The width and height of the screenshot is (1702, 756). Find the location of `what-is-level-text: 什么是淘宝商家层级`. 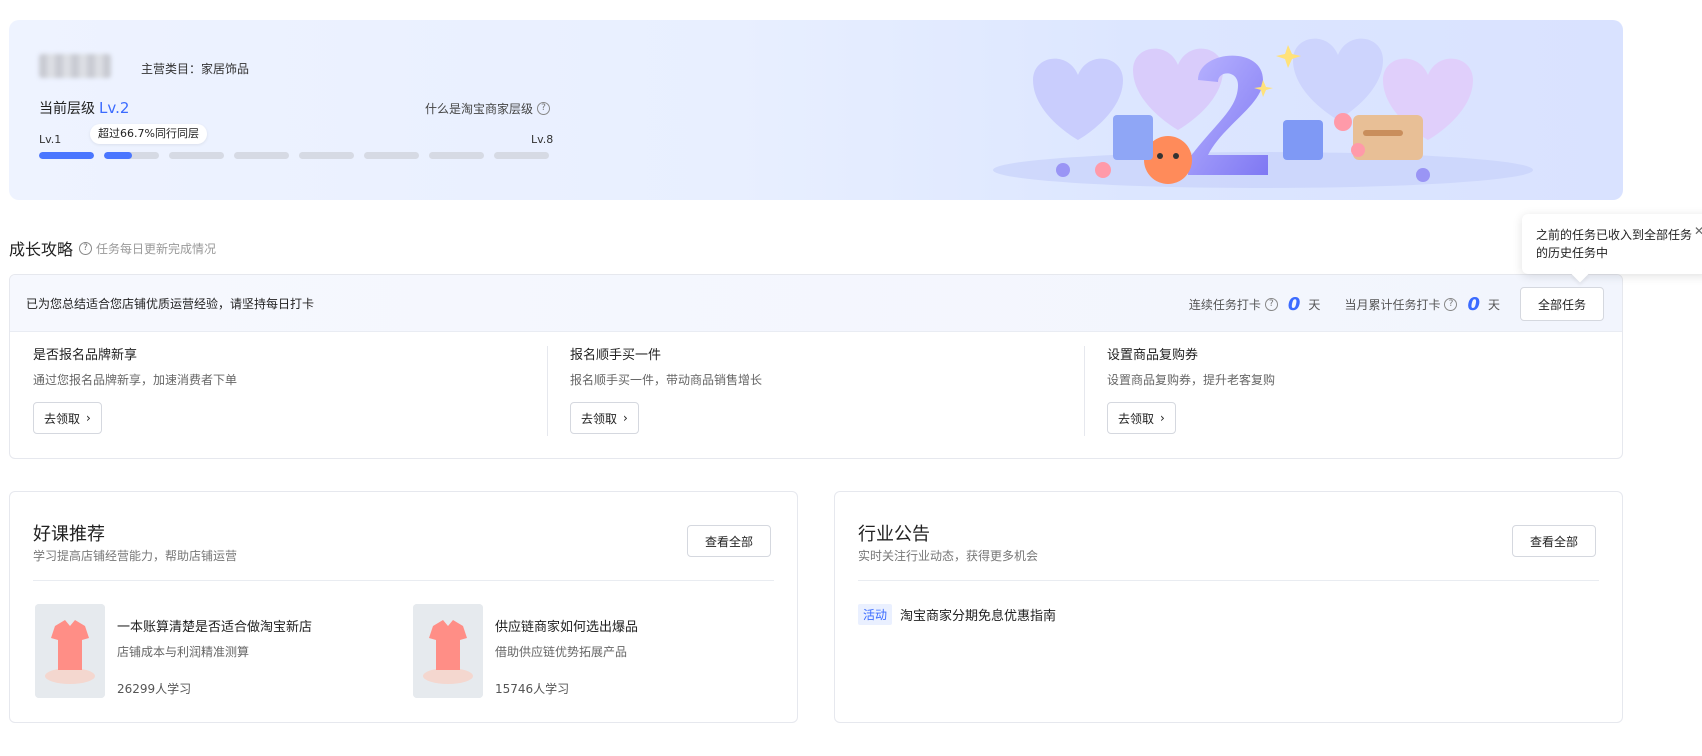

what-is-level-text: 什么是淘宝商家层级 is located at coordinates (479, 109).